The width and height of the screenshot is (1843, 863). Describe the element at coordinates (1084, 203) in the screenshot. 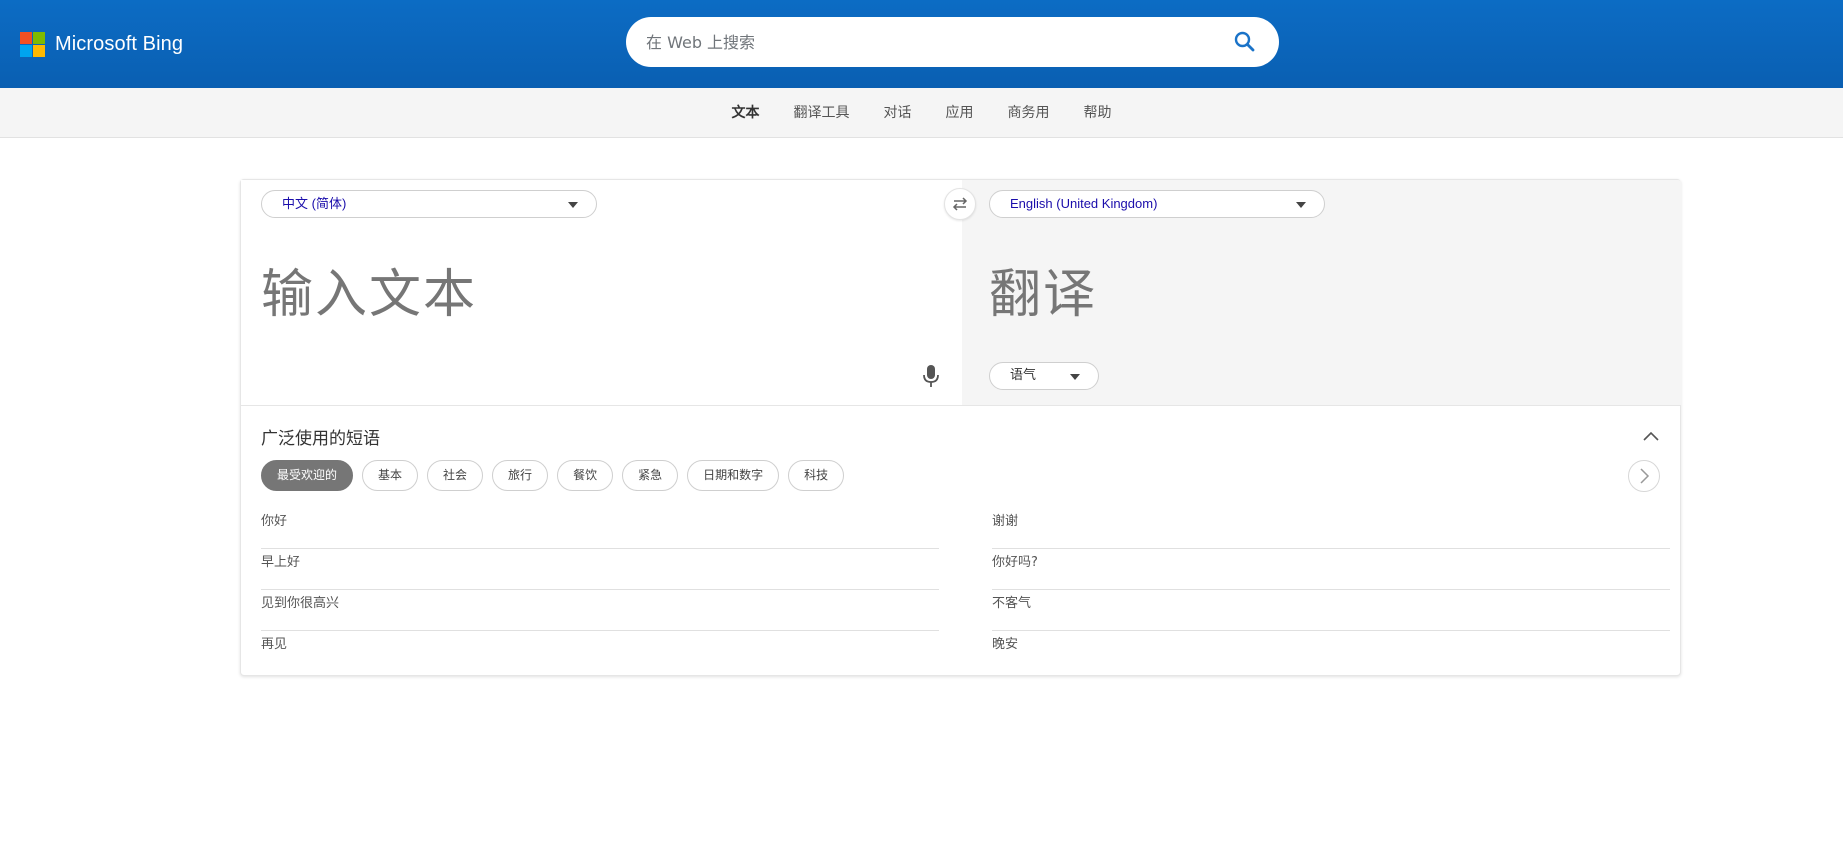

I see `target-language-label: English (United Kingdom)` at that location.